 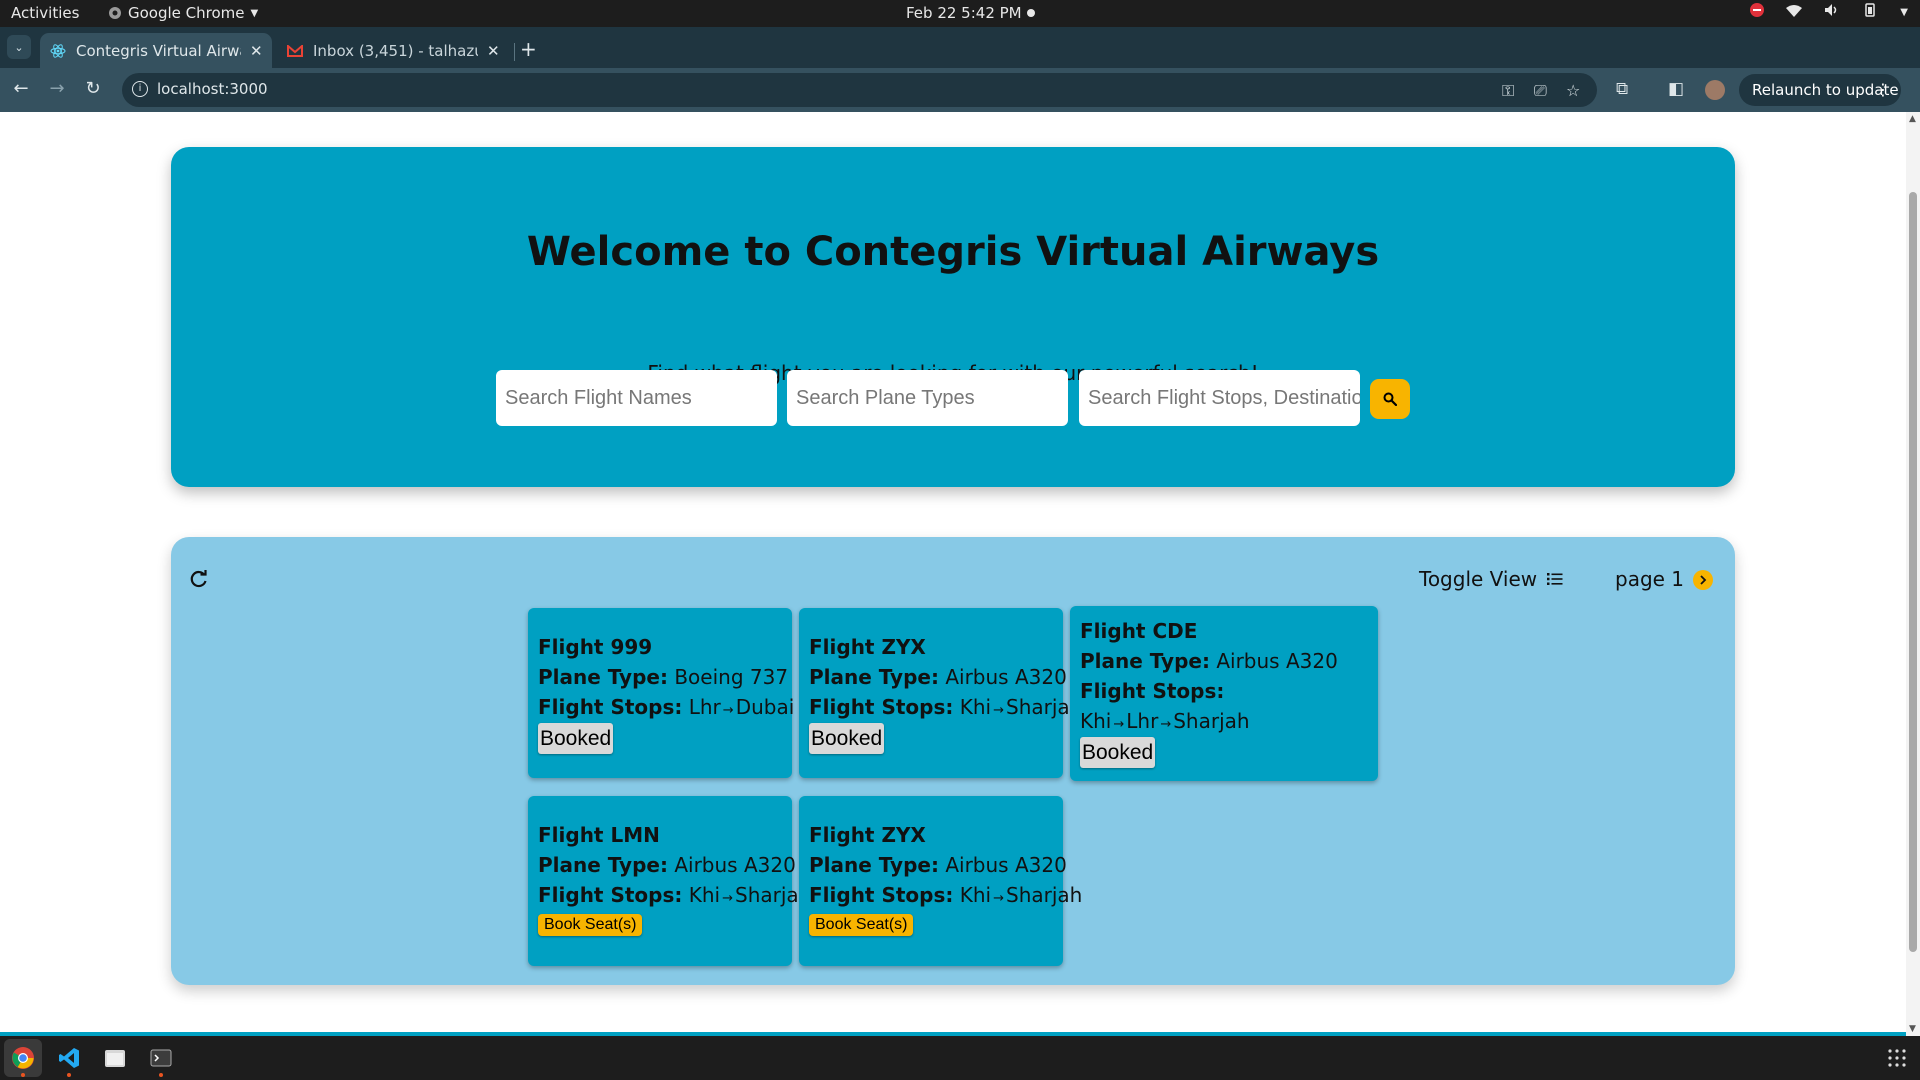 I want to click on flight-name: Flight 999, so click(x=595, y=647).